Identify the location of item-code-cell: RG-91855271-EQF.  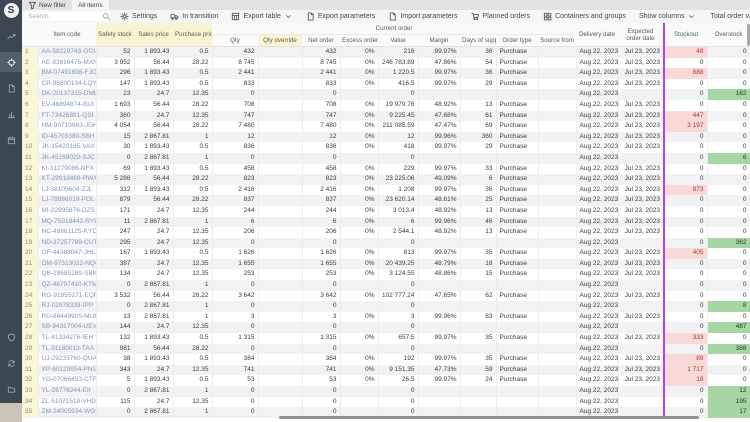
(67, 296).